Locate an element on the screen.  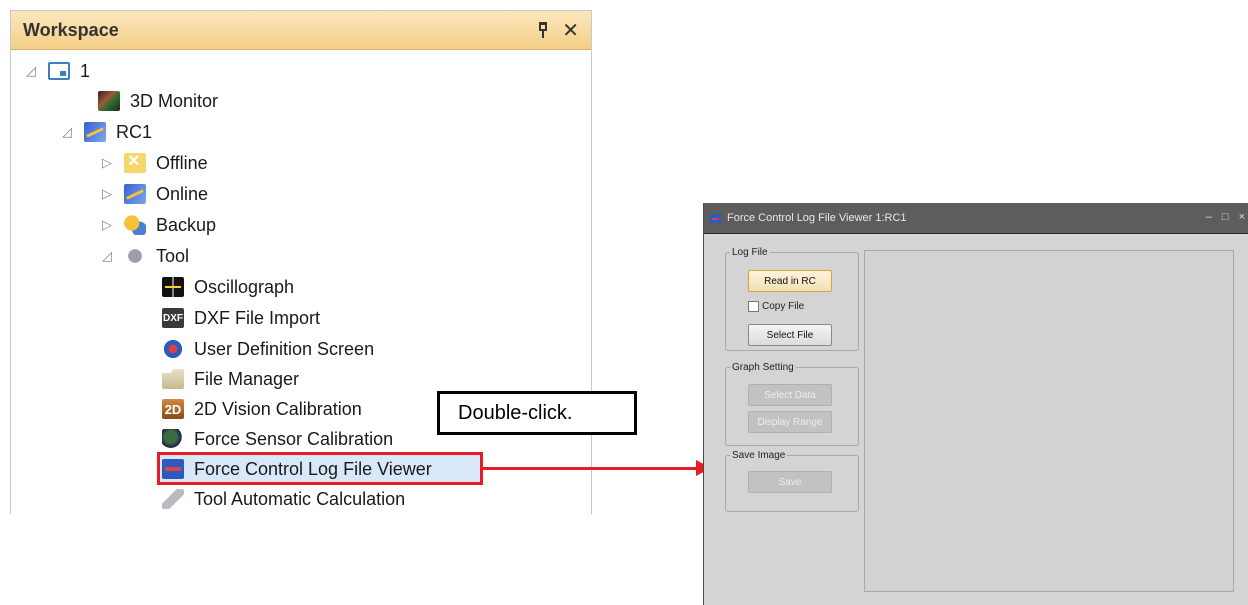
close-icon: × is located at coordinates (1242, 217).